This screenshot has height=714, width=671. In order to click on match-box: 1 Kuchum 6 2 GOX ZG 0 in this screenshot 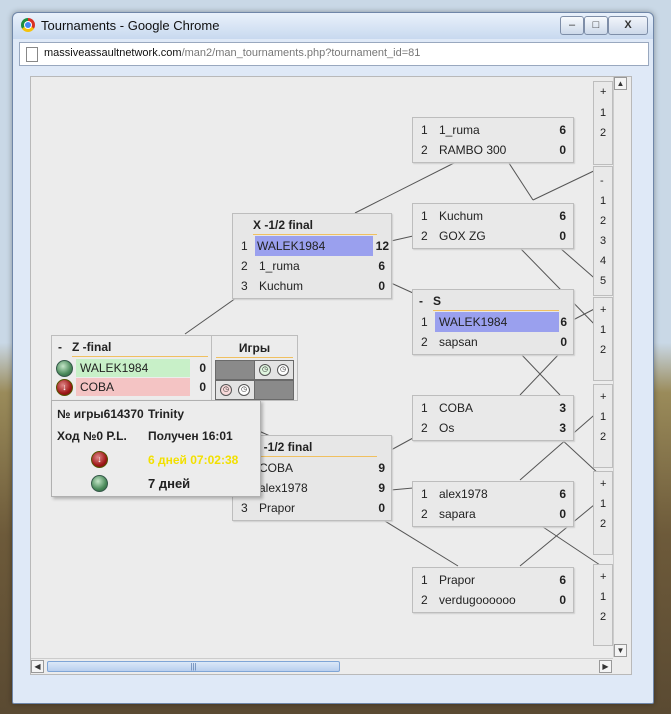, I will do `click(493, 226)`.